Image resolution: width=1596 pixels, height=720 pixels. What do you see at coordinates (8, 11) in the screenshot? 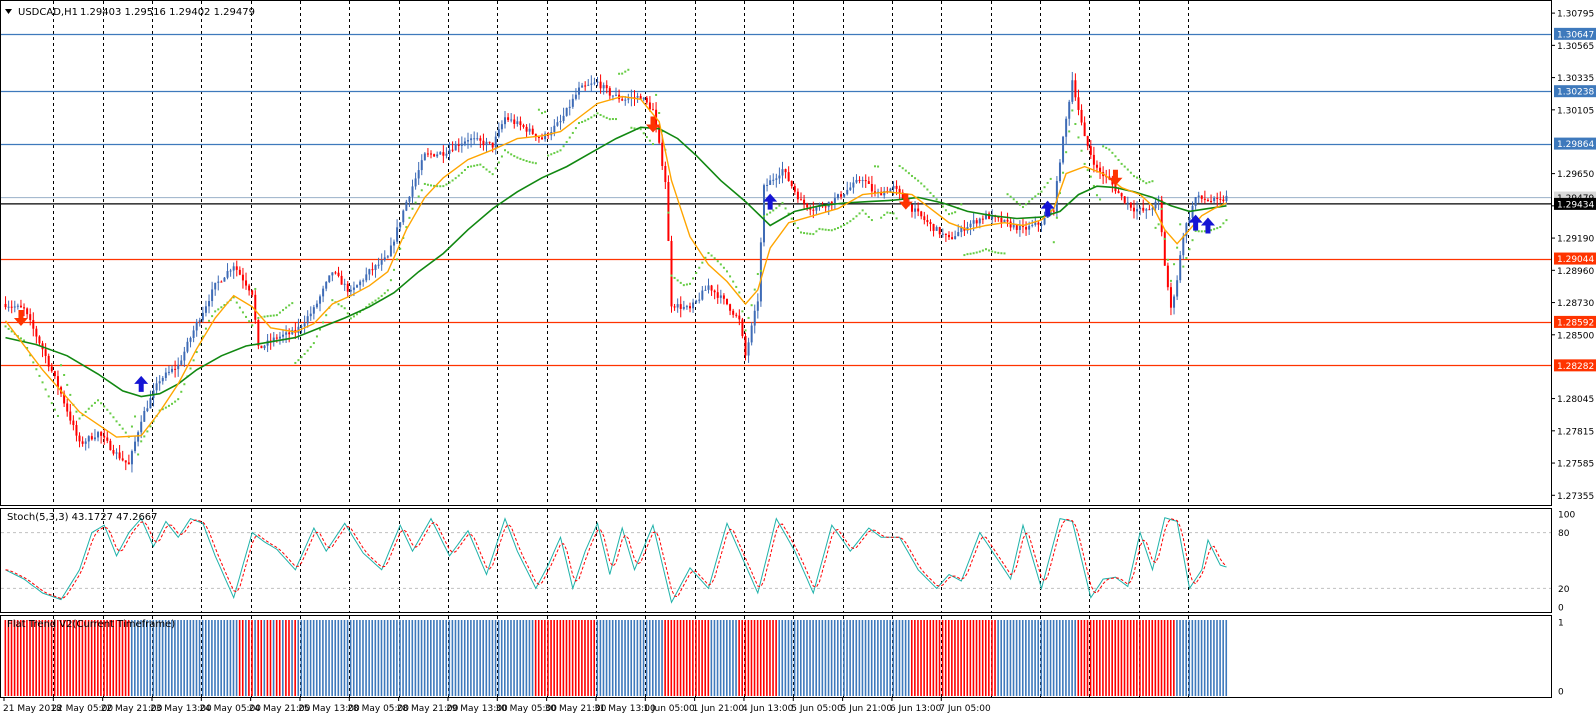
I see `triangle-down-icon` at bounding box center [8, 11].